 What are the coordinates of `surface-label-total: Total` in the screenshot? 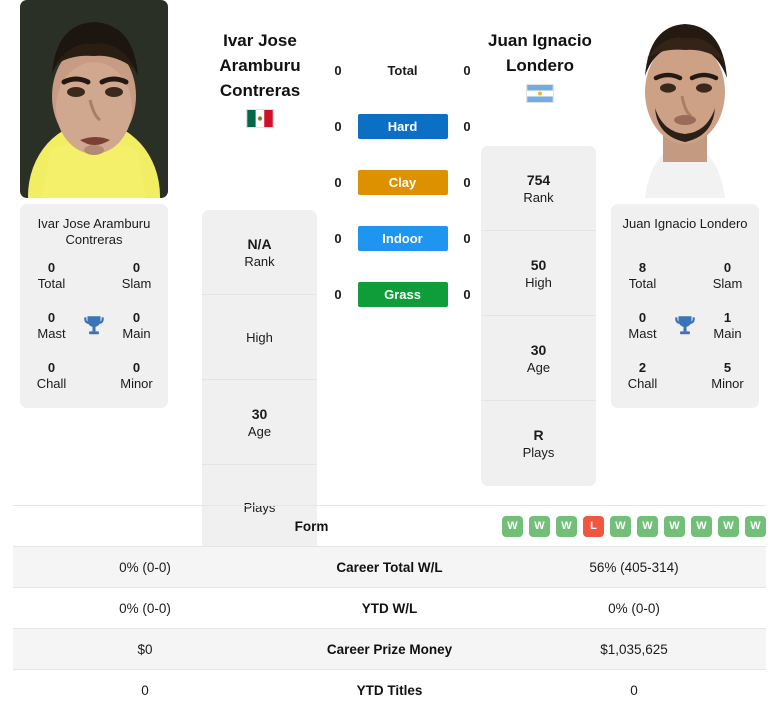 It's located at (402, 70).